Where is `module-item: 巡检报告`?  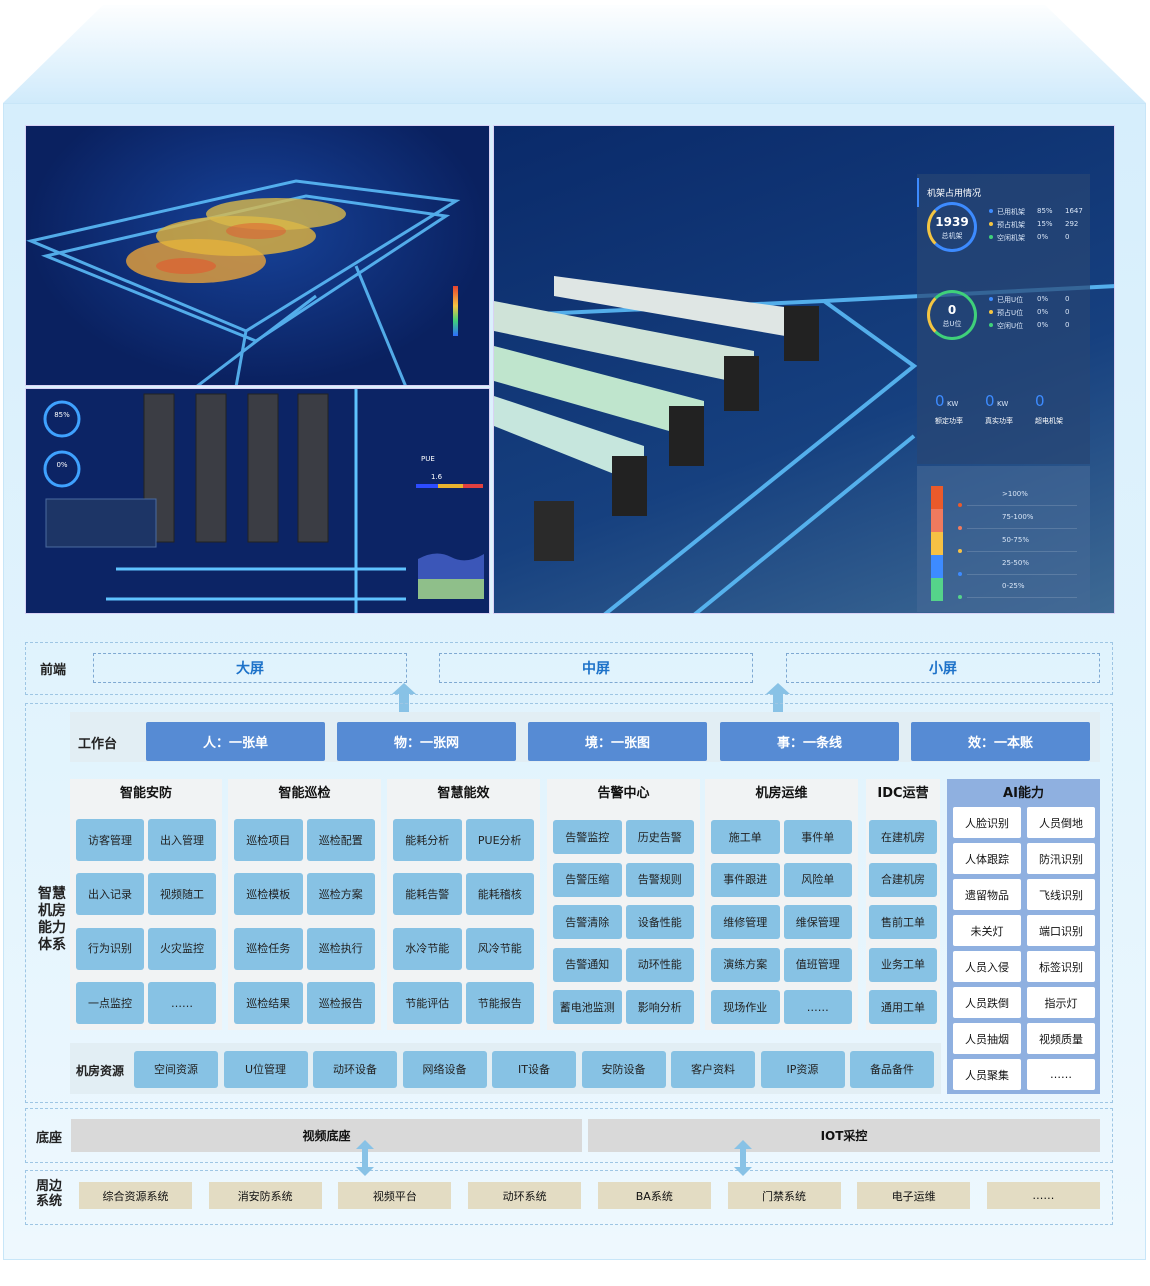 module-item: 巡检报告 is located at coordinates (340, 1003).